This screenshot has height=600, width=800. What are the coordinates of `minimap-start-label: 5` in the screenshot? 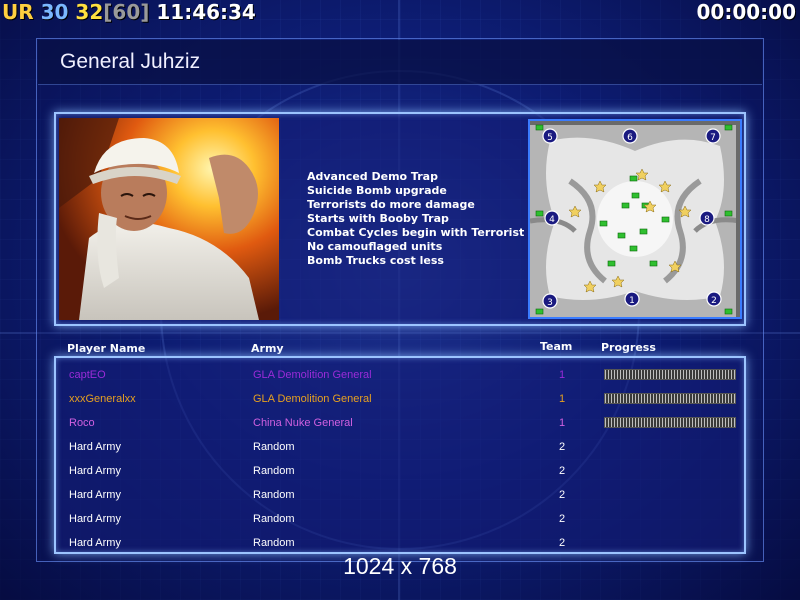 It's located at (550, 138).